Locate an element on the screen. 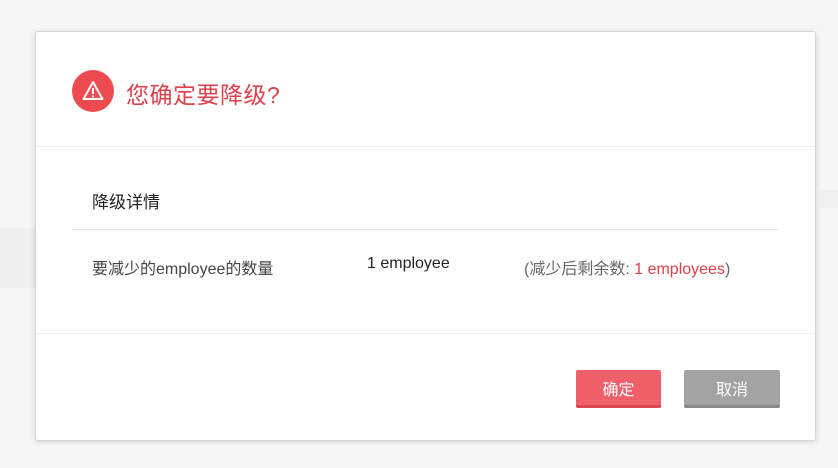  reduce-count-label: 要减少的employee的数量 is located at coordinates (183, 269).